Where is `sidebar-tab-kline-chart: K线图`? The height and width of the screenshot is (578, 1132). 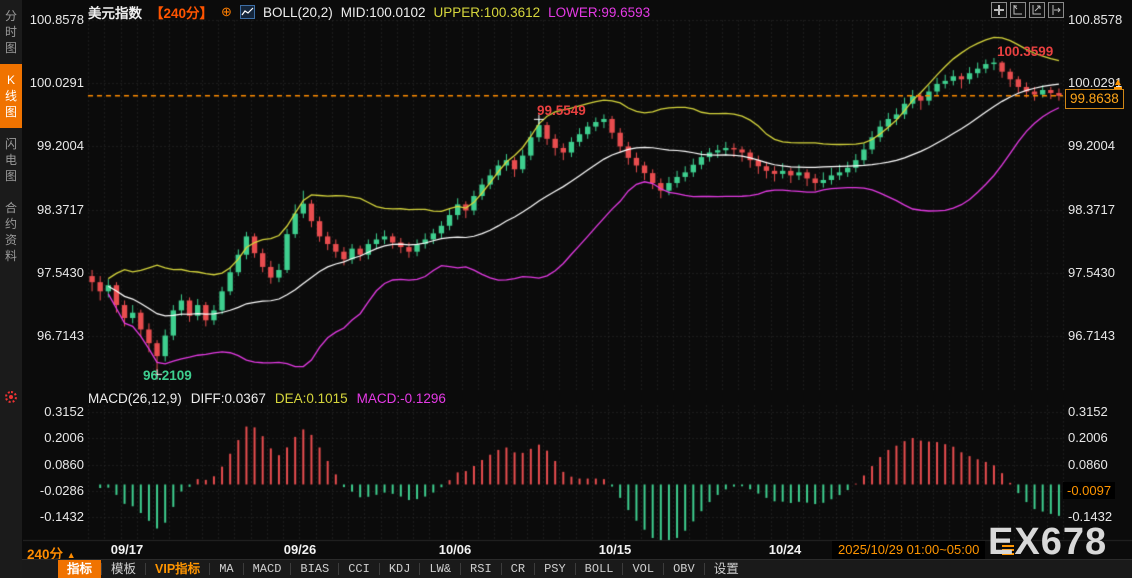 sidebar-tab-kline-chart: K线图 is located at coordinates (11, 96).